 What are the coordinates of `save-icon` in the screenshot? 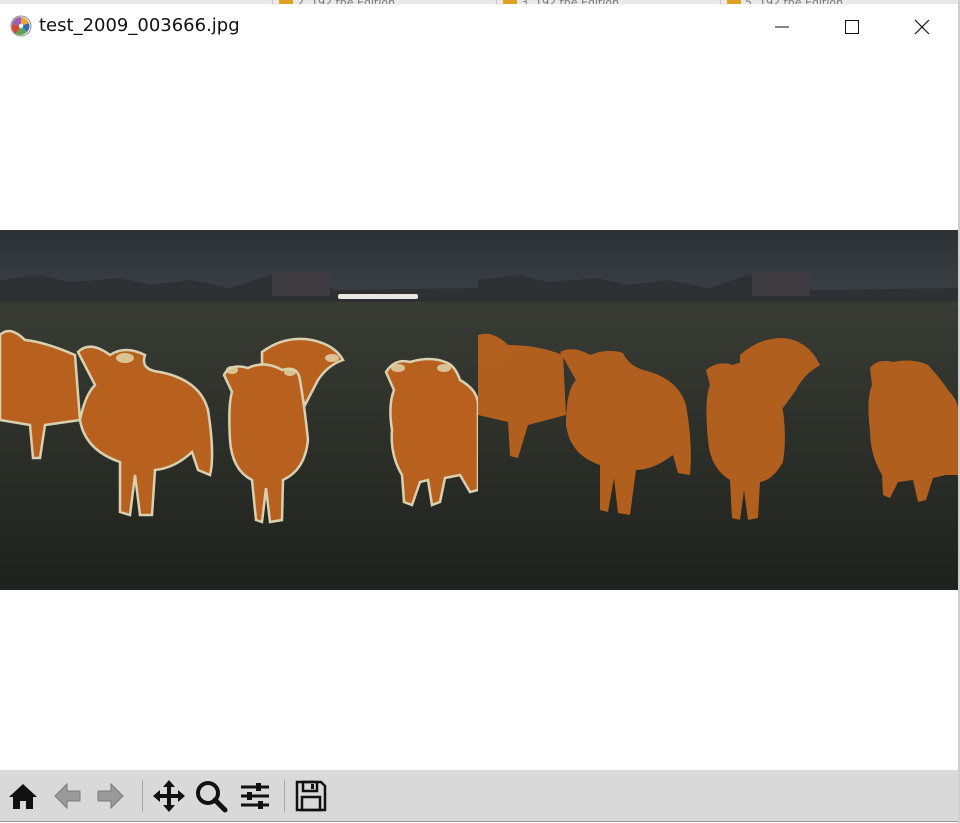 It's located at (311, 796).